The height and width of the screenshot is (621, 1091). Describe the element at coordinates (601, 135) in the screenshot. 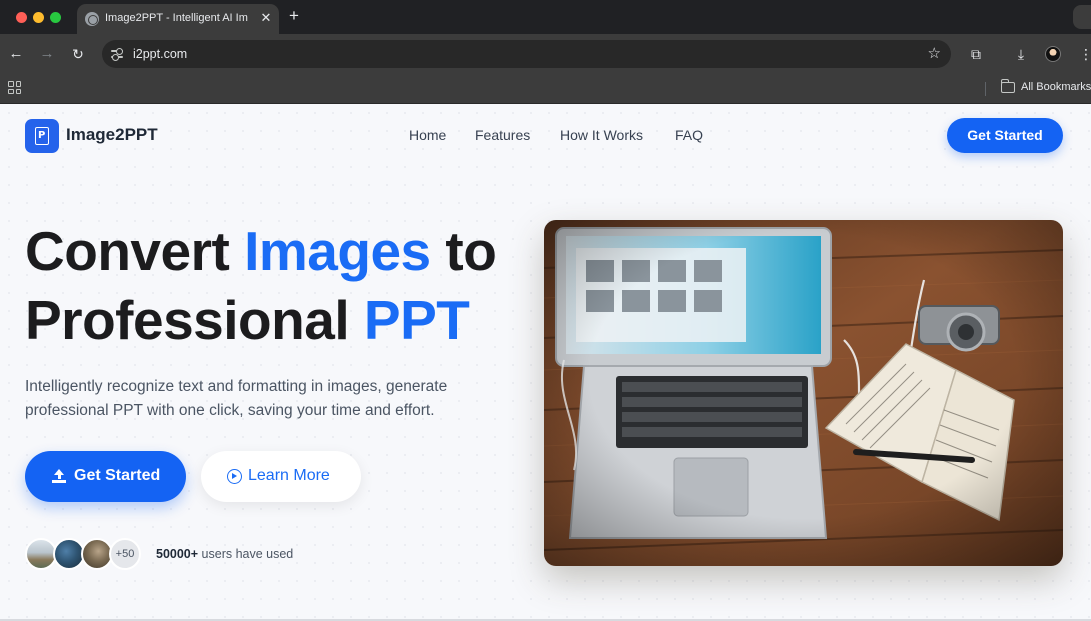

I see `nav-how-it-works: How It Works` at that location.